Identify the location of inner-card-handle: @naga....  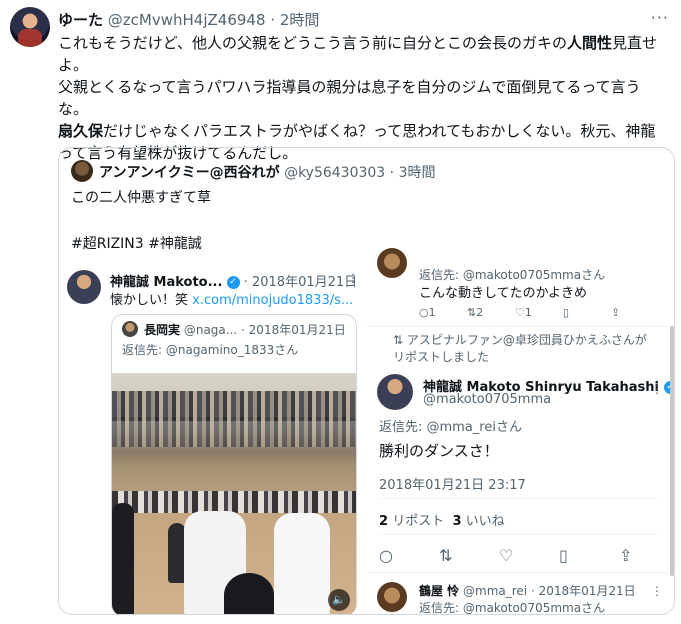
(210, 330).